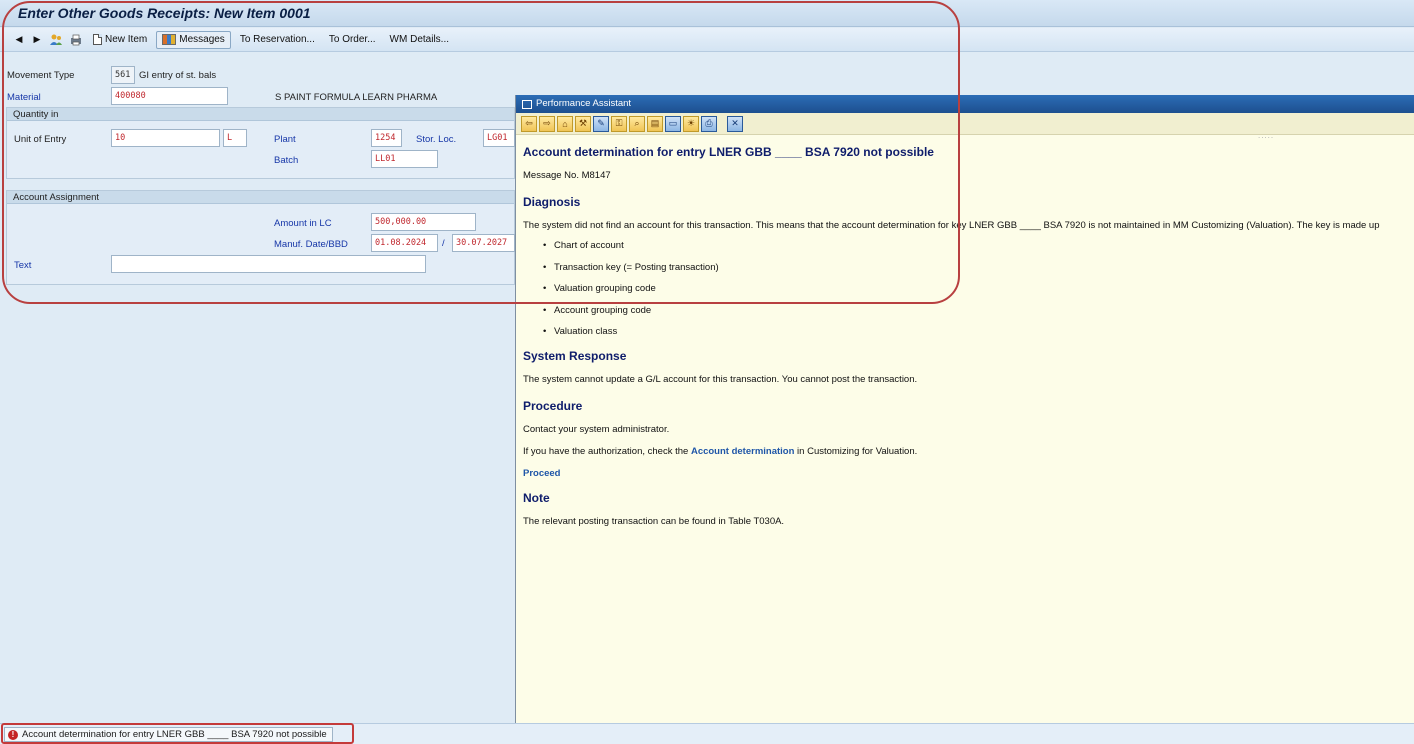 The height and width of the screenshot is (744, 1414). Describe the element at coordinates (123, 75) in the screenshot. I see `movement-type-field: 561` at that location.